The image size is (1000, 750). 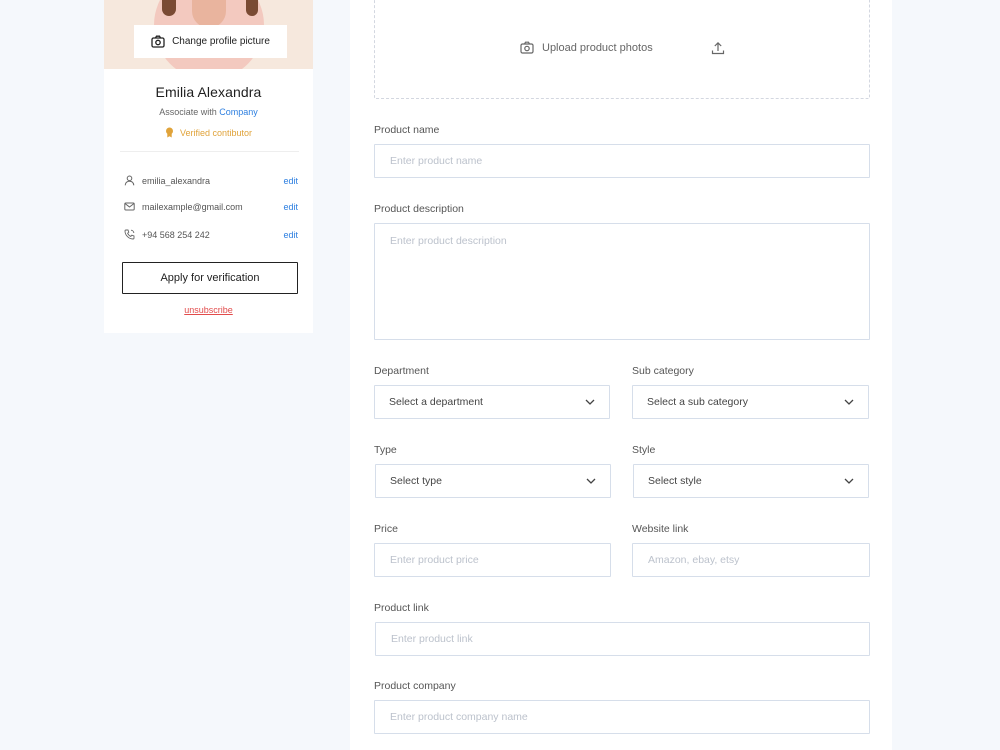 I want to click on associate-line: Associate with Company, so click(x=208, y=112).